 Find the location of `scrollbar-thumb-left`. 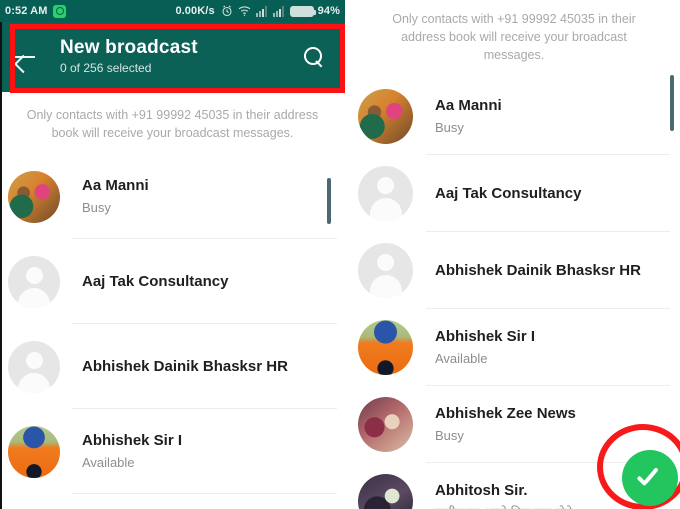

scrollbar-thumb-left is located at coordinates (329, 201).